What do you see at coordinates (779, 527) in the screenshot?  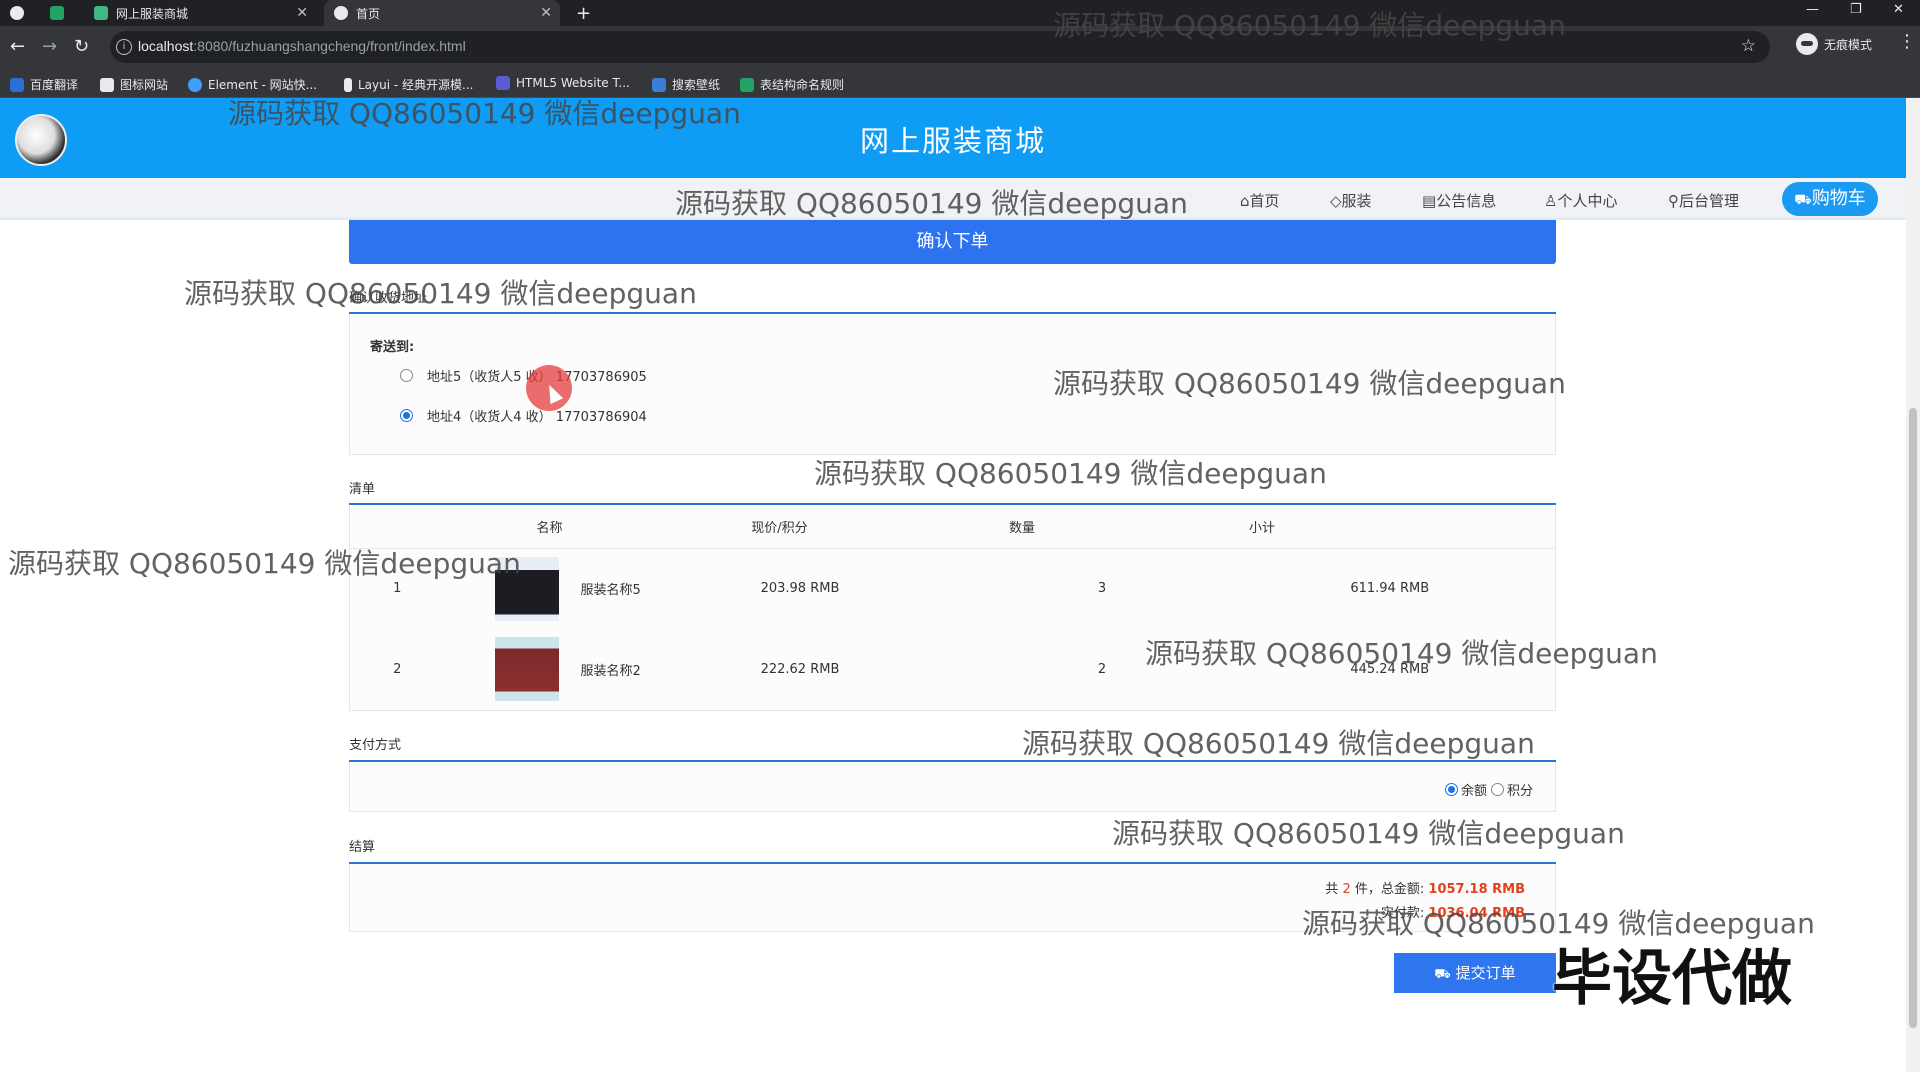 I see `col-price: 现价/积分` at bounding box center [779, 527].